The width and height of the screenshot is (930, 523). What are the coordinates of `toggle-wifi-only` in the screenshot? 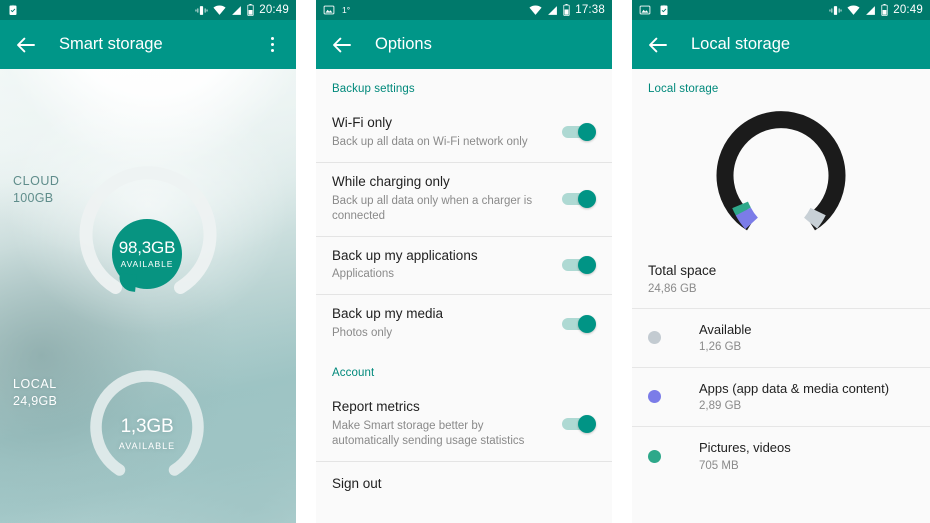 It's located at (579, 132).